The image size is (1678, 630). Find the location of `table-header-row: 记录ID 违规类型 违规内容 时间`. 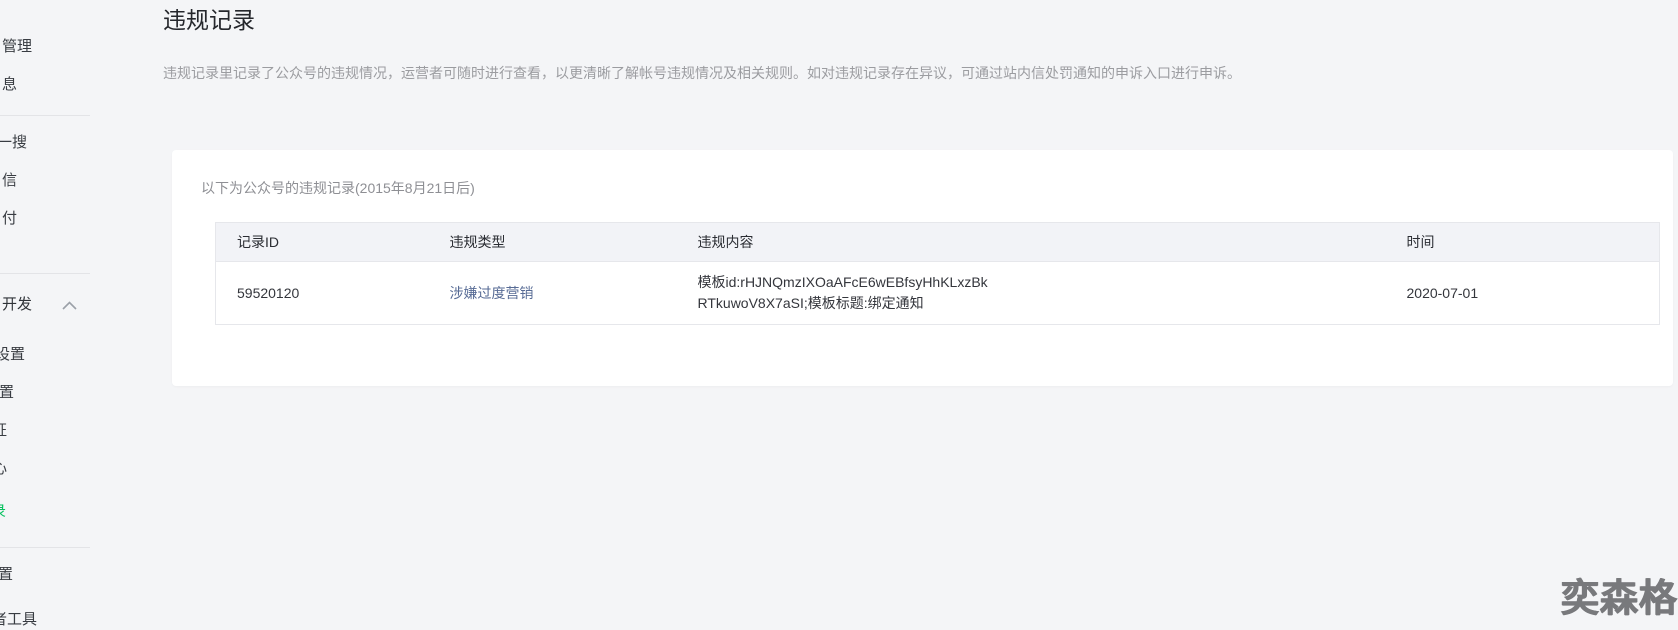

table-header-row: 记录ID 违规类型 违规内容 时间 is located at coordinates (937, 242).